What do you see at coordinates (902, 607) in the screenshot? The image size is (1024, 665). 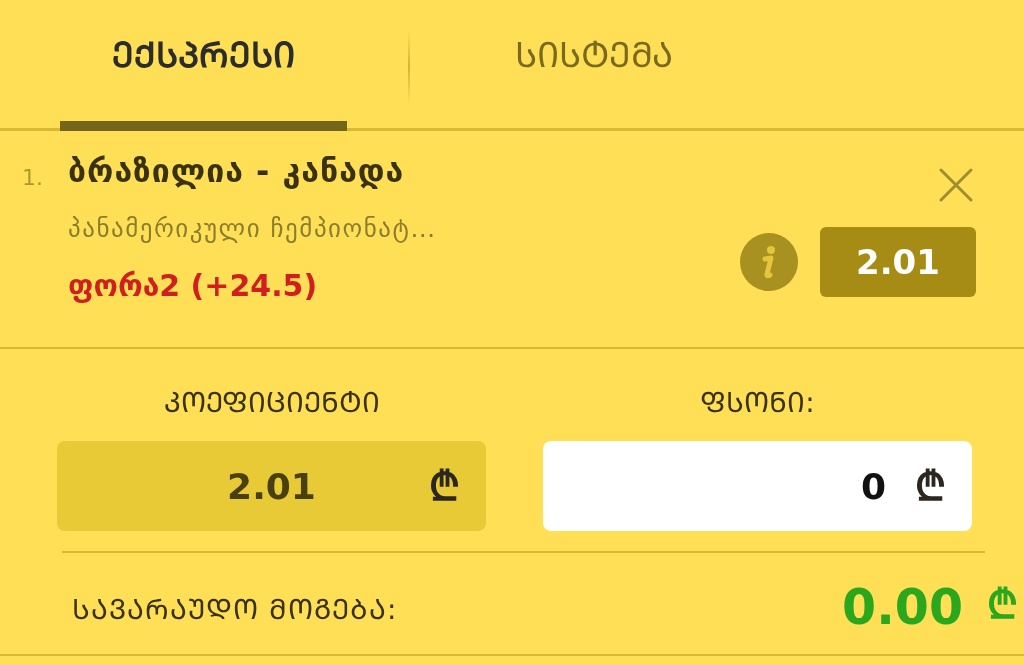 I see `potential-win-amount: 0.00` at bounding box center [902, 607].